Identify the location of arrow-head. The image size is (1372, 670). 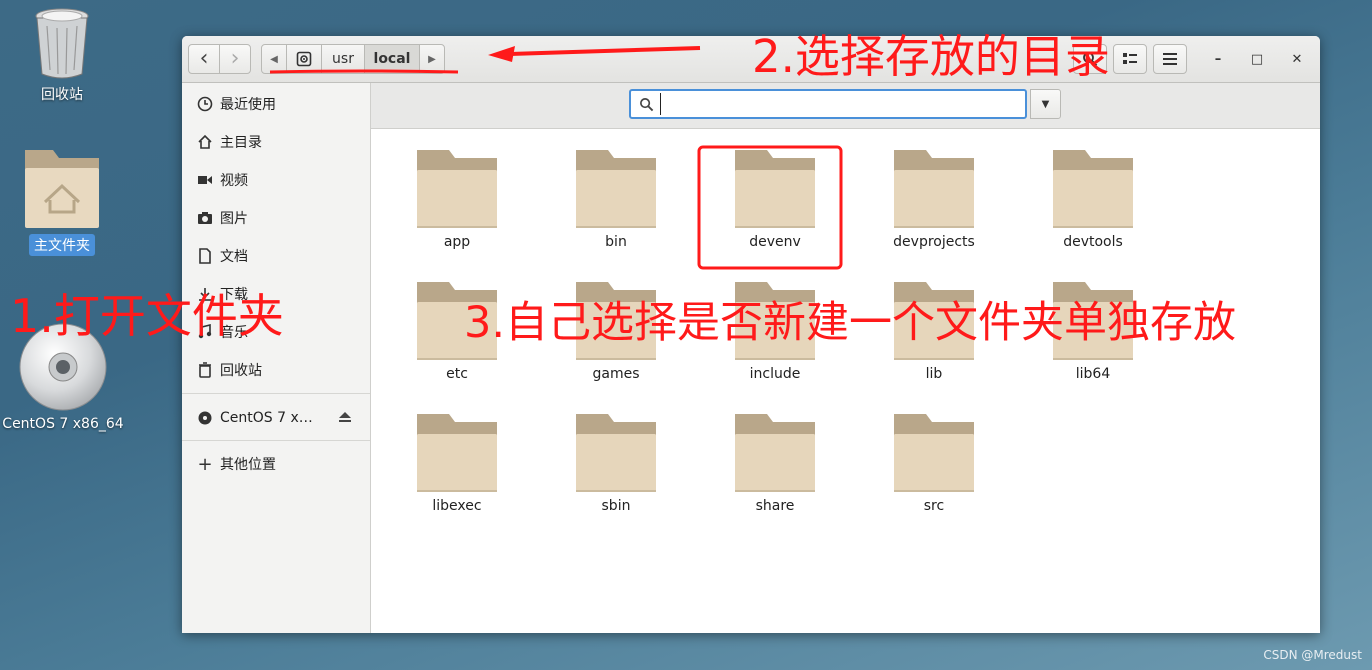
(501, 54).